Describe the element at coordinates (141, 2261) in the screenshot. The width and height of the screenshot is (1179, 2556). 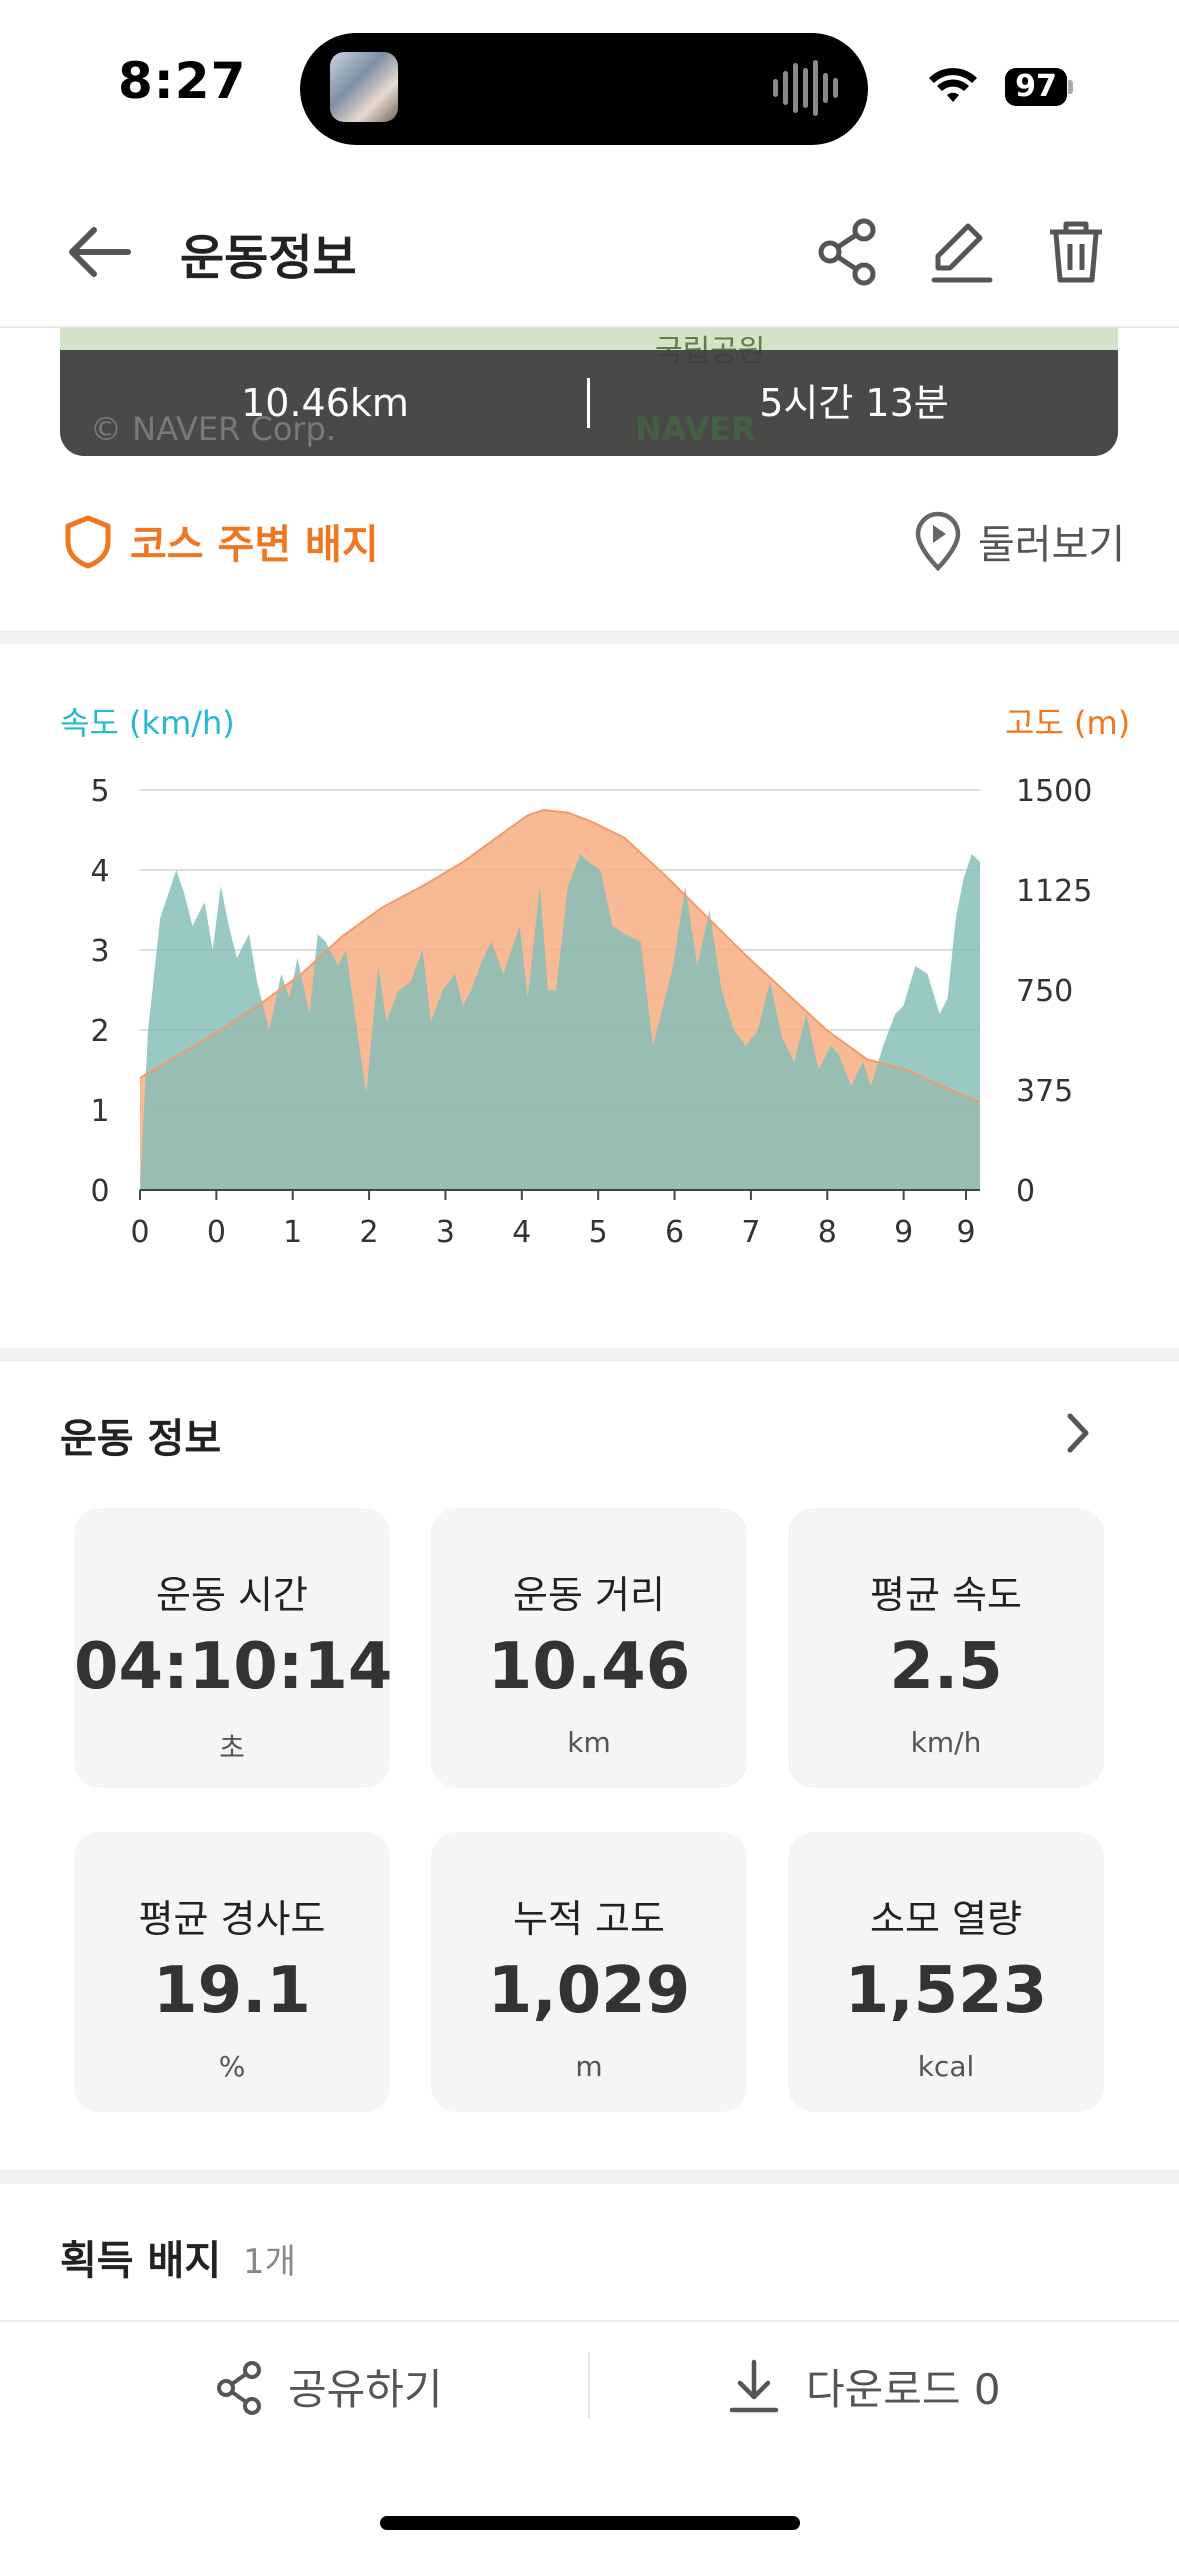
I see `earned-badges-title: 획득 배지` at that location.